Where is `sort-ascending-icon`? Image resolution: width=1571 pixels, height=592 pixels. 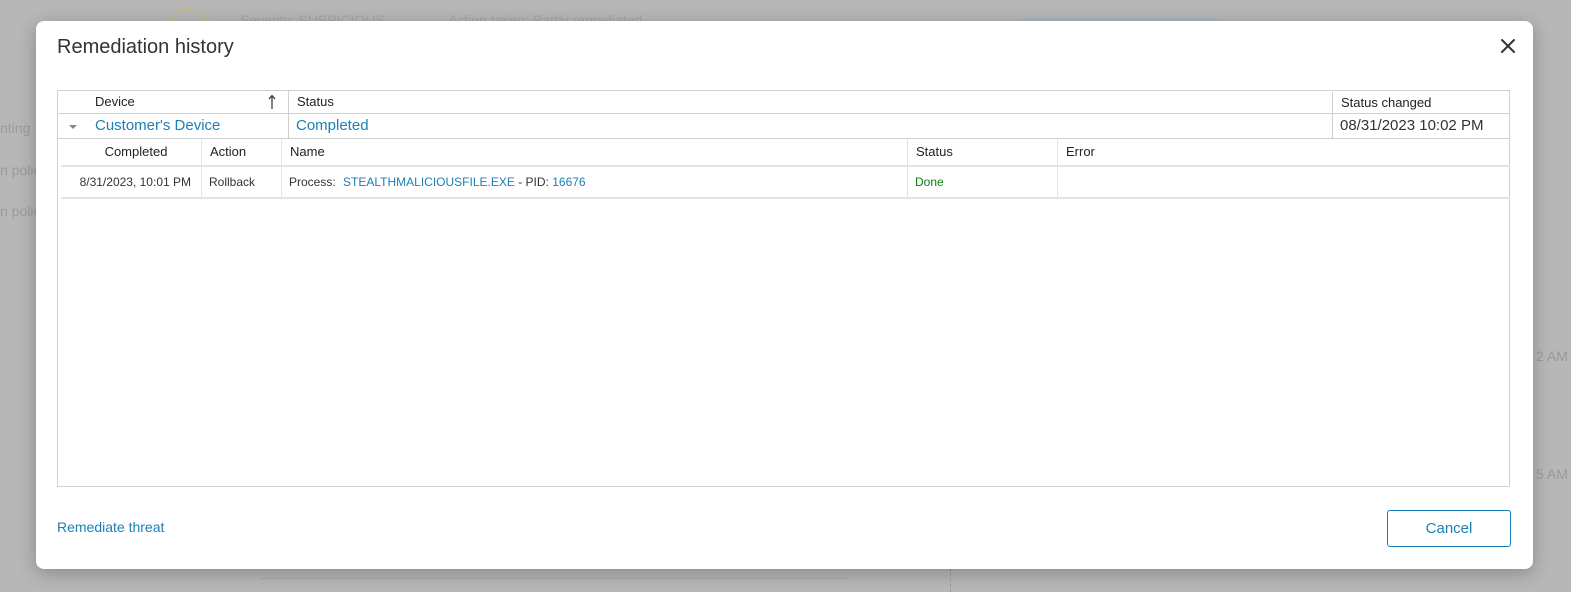 sort-ascending-icon is located at coordinates (272, 101).